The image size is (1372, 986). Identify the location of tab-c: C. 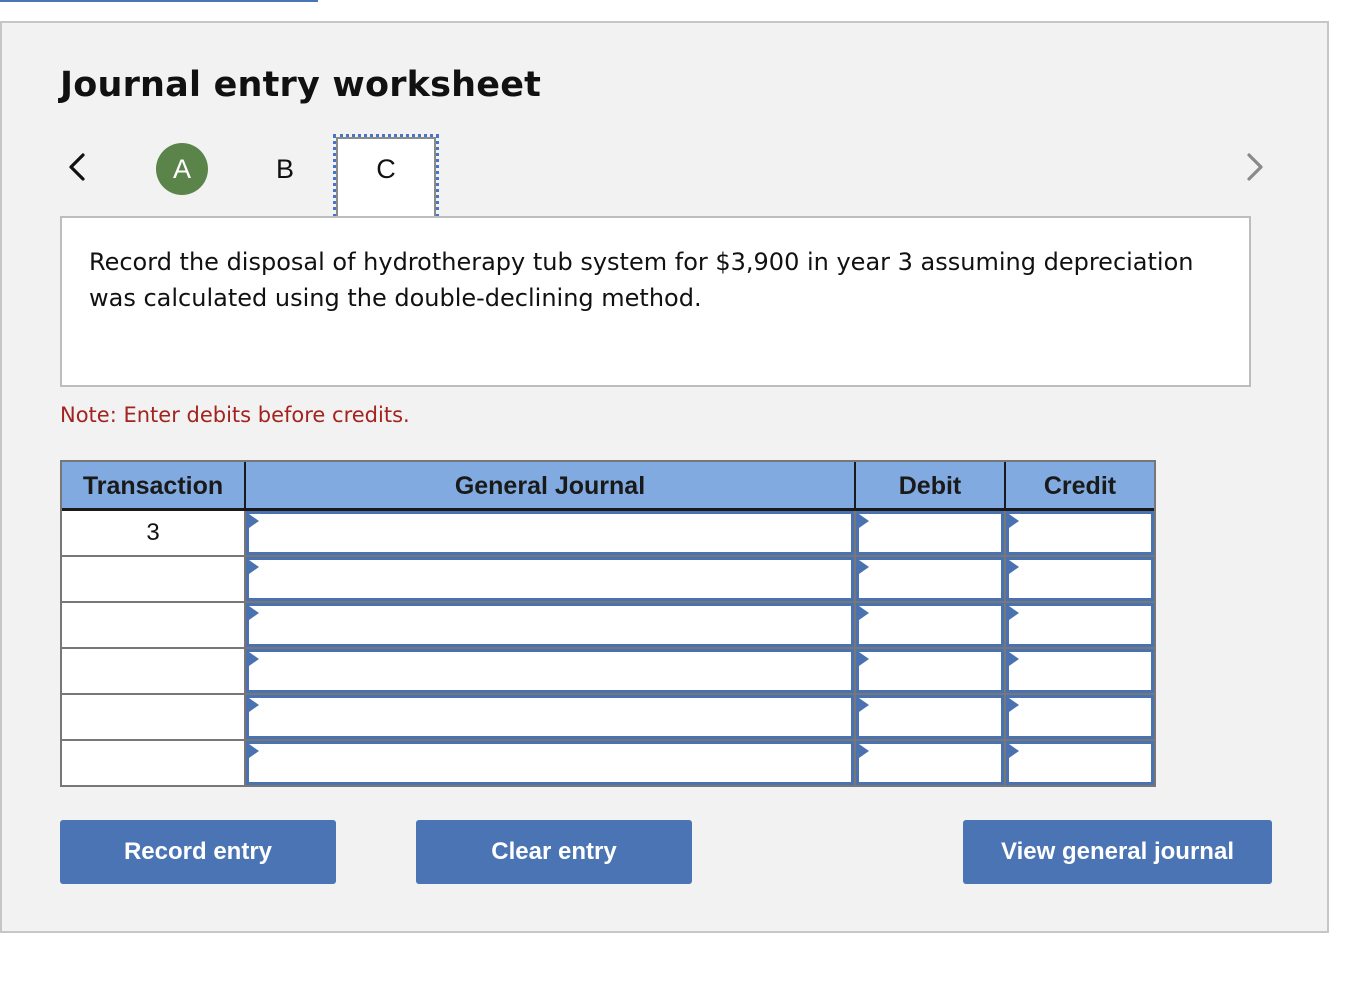
(386, 176).